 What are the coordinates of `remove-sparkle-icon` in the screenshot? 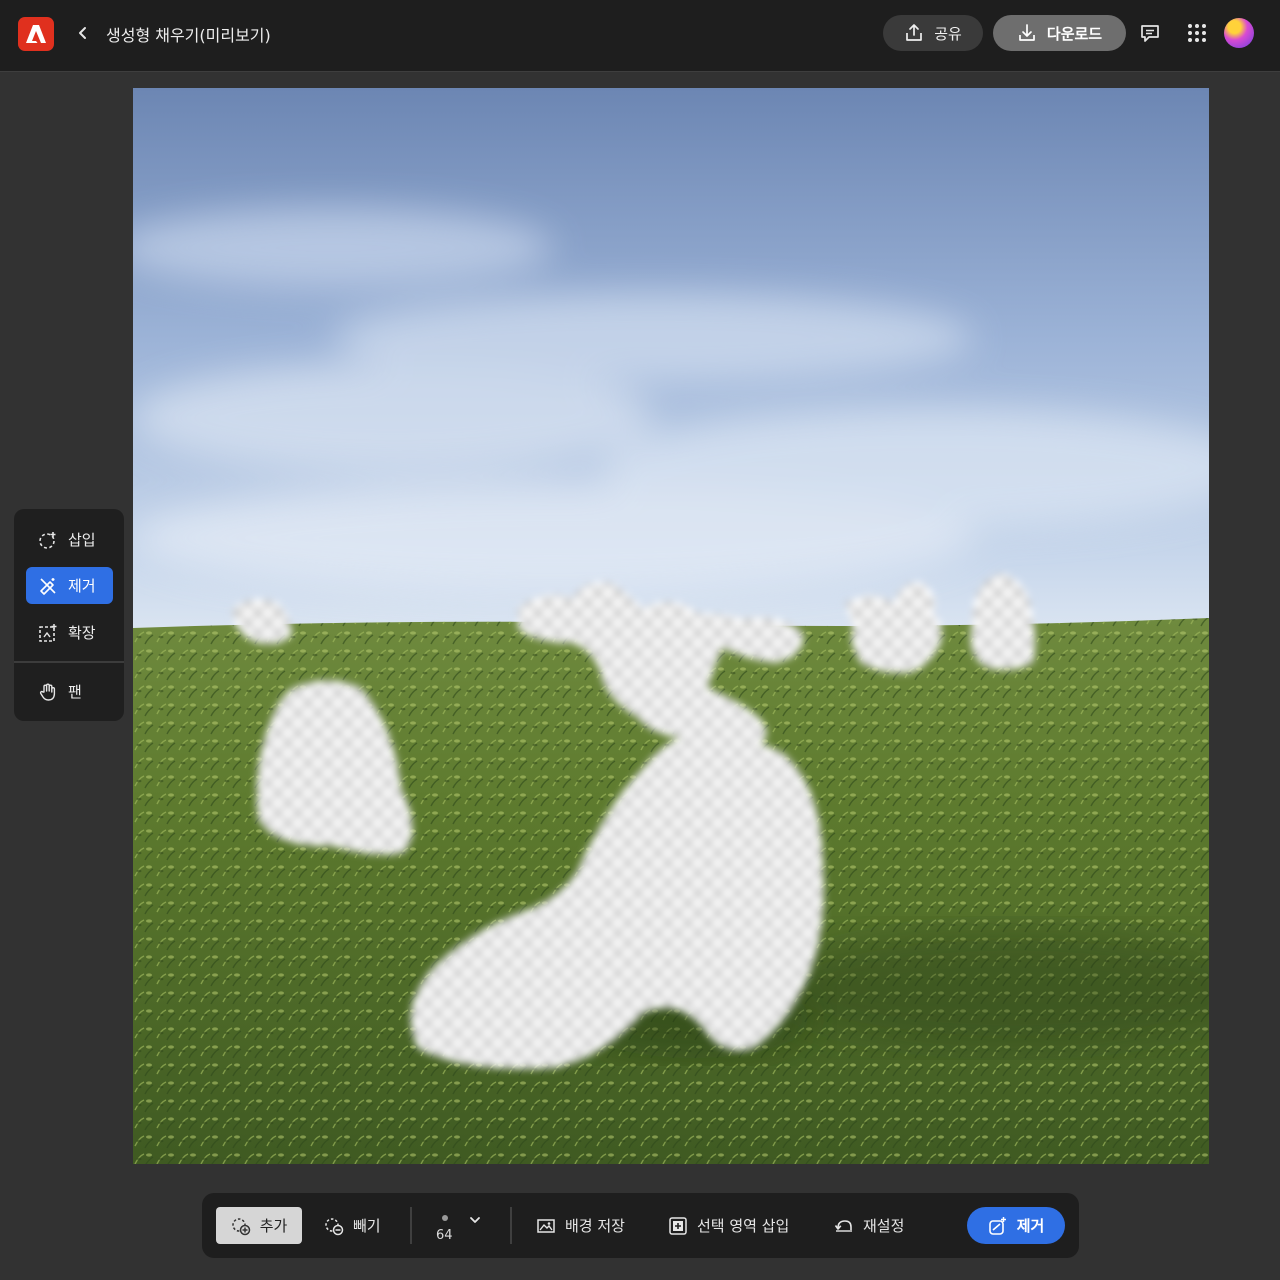 It's located at (997, 1225).